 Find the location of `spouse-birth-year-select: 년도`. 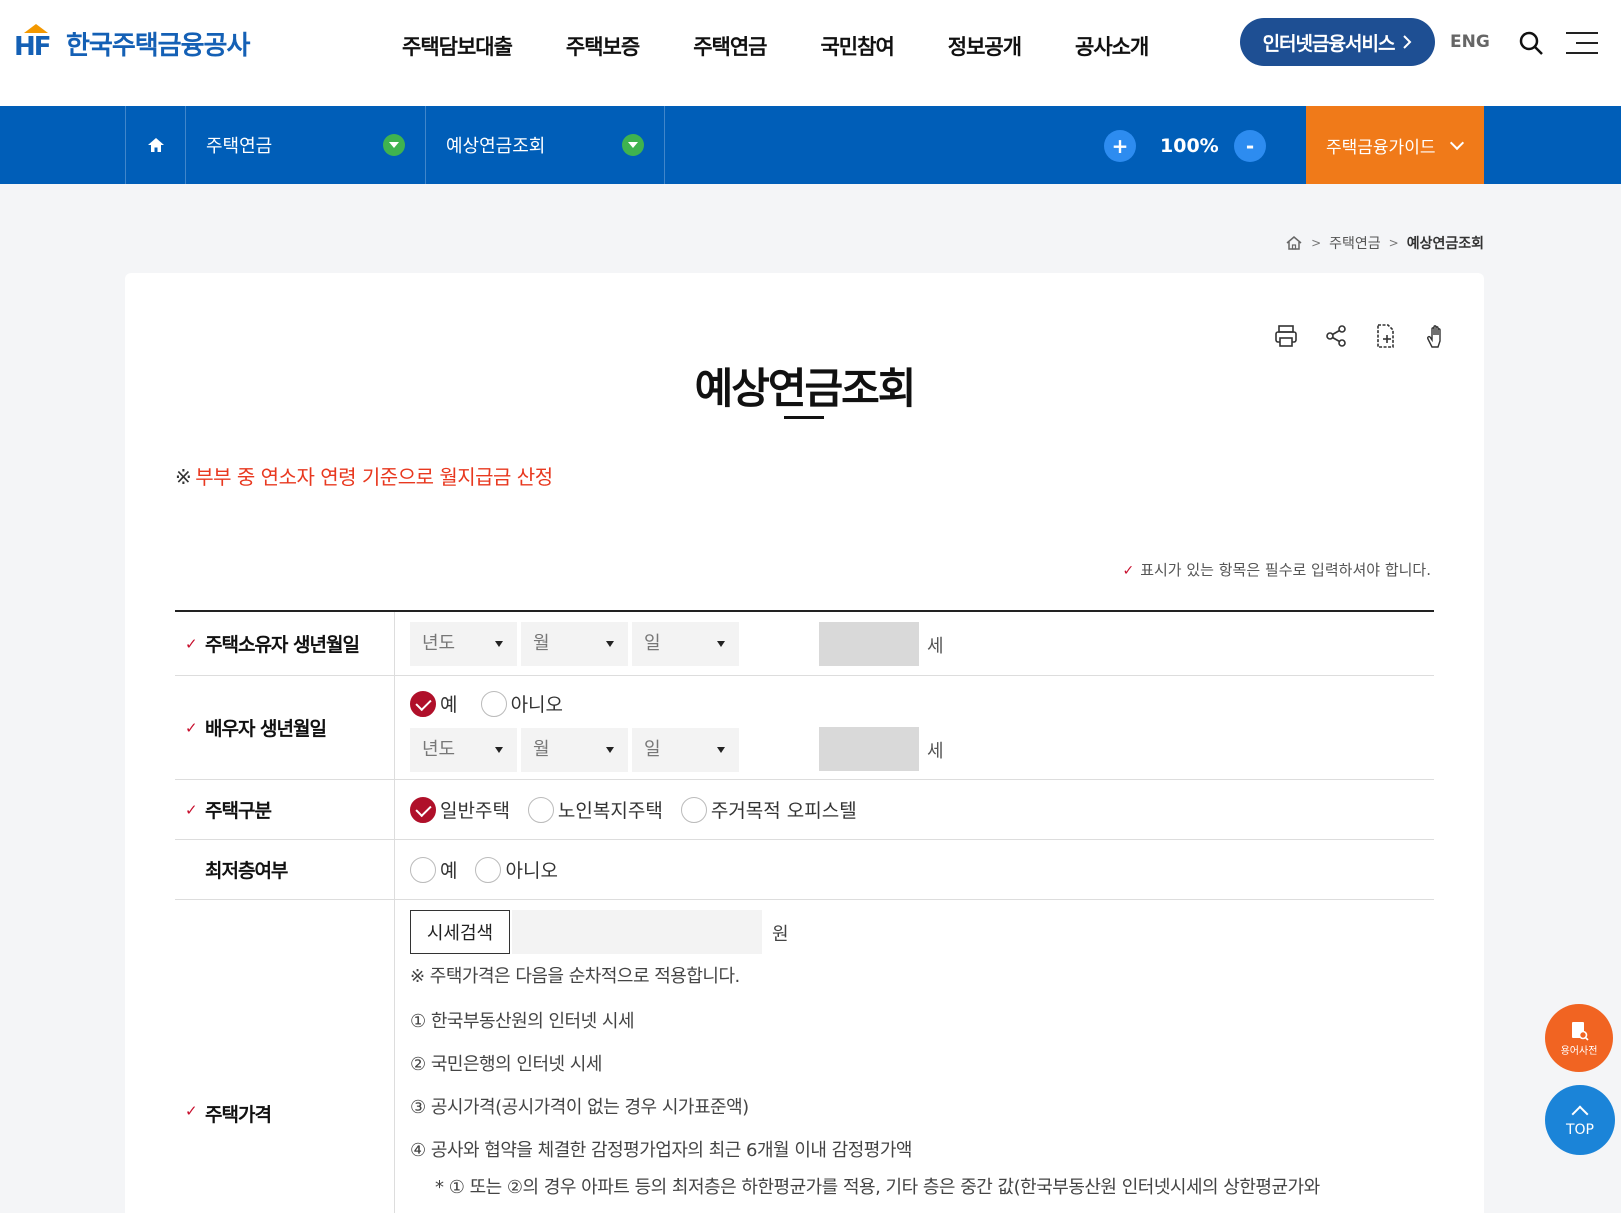

spouse-birth-year-select: 년도 is located at coordinates (463, 750).